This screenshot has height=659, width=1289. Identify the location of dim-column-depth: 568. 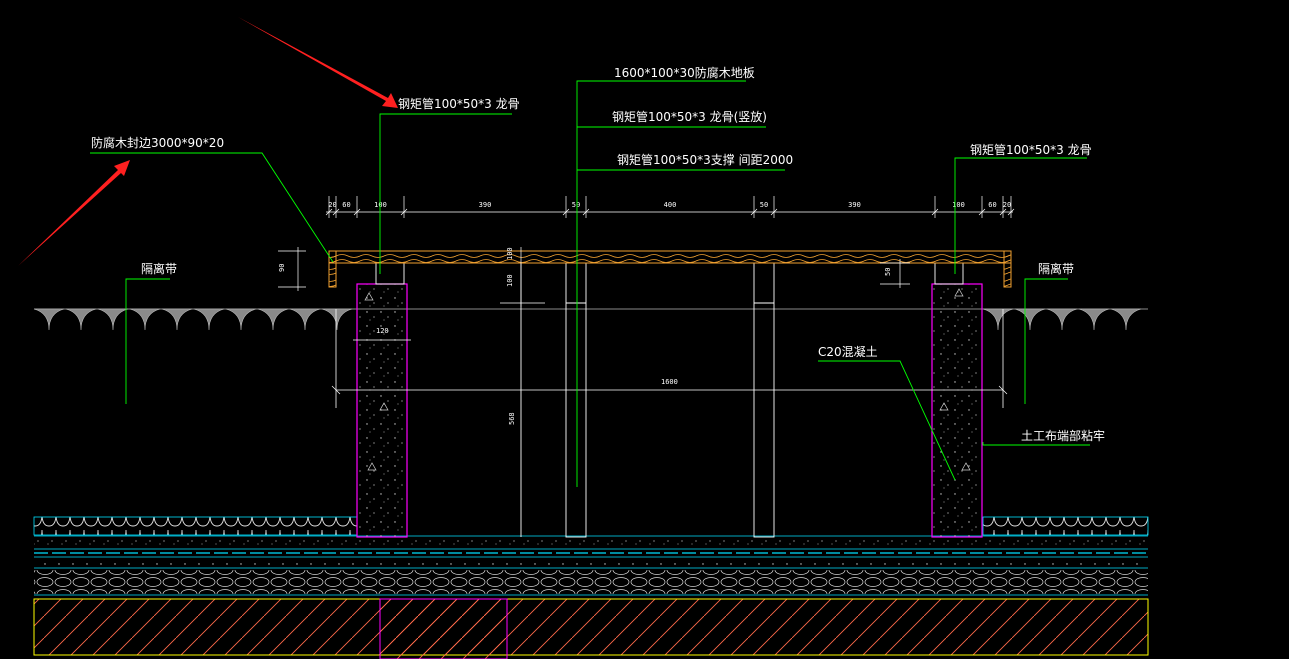
(512, 418).